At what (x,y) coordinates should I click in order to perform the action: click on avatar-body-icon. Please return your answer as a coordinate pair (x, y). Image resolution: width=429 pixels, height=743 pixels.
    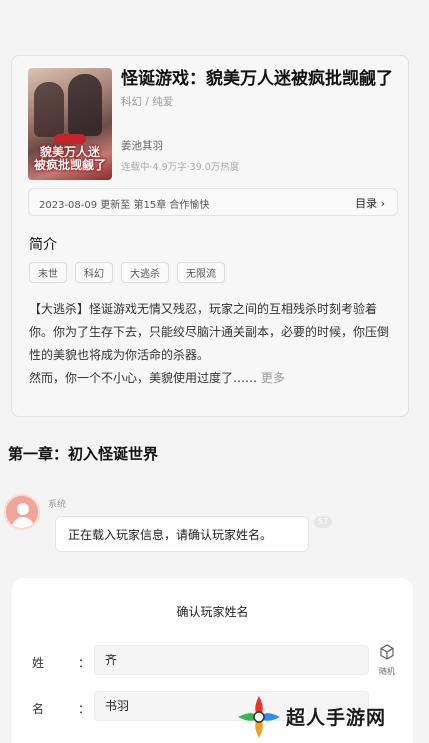
    Looking at the image, I should click on (23, 522).